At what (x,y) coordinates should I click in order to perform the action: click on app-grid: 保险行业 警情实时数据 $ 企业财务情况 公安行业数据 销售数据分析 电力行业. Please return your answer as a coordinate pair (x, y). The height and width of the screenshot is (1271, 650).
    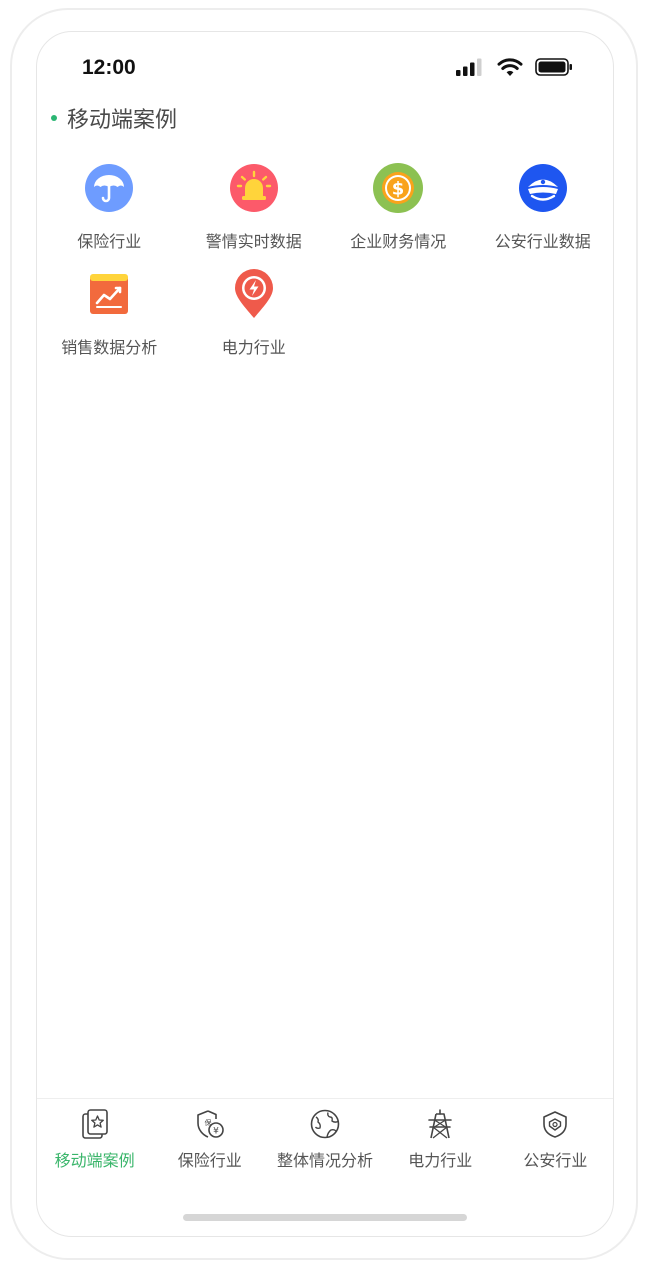
    Looking at the image, I should click on (325, 266).